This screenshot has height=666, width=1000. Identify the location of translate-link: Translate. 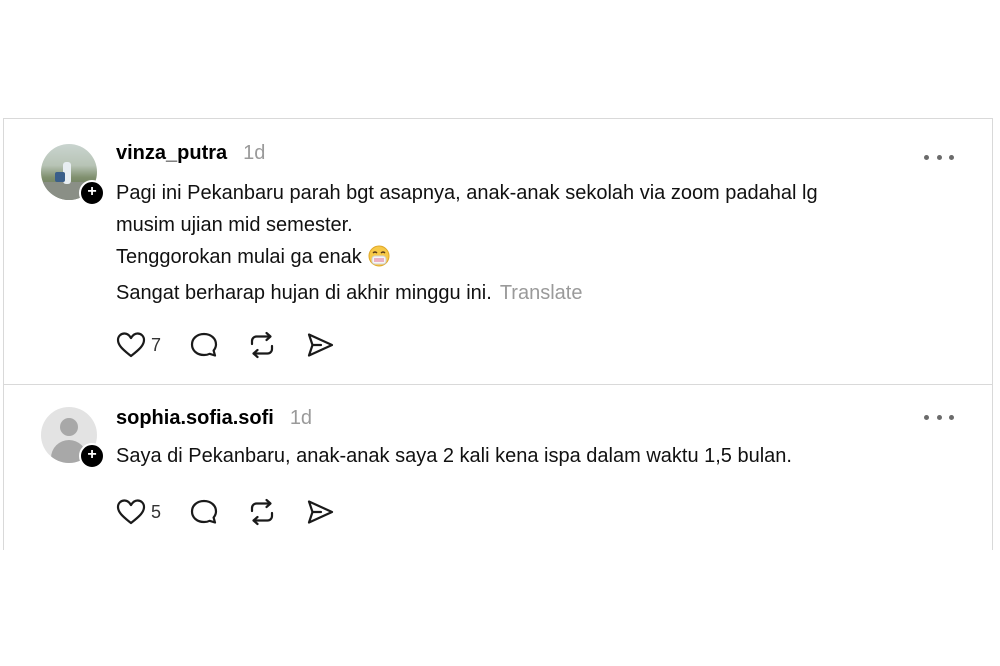
(541, 293).